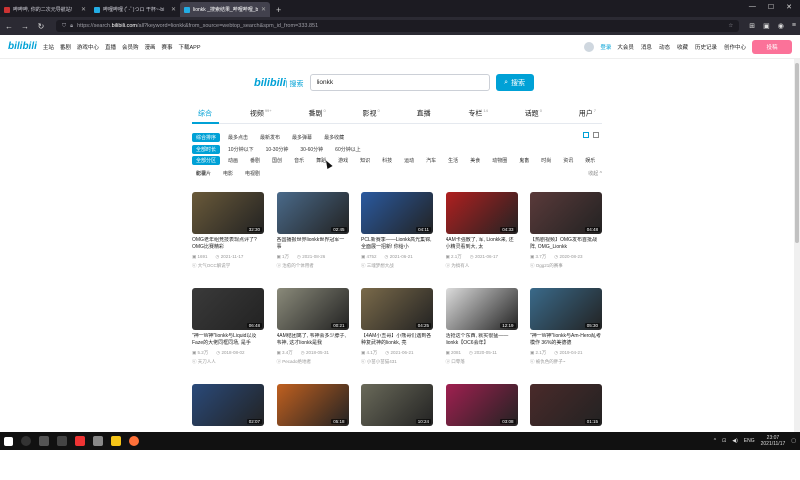 Image resolution: width=800 pixels, height=480 pixels. Describe the element at coordinates (365, 160) in the screenshot. I see `filter-chip: 知识` at that location.